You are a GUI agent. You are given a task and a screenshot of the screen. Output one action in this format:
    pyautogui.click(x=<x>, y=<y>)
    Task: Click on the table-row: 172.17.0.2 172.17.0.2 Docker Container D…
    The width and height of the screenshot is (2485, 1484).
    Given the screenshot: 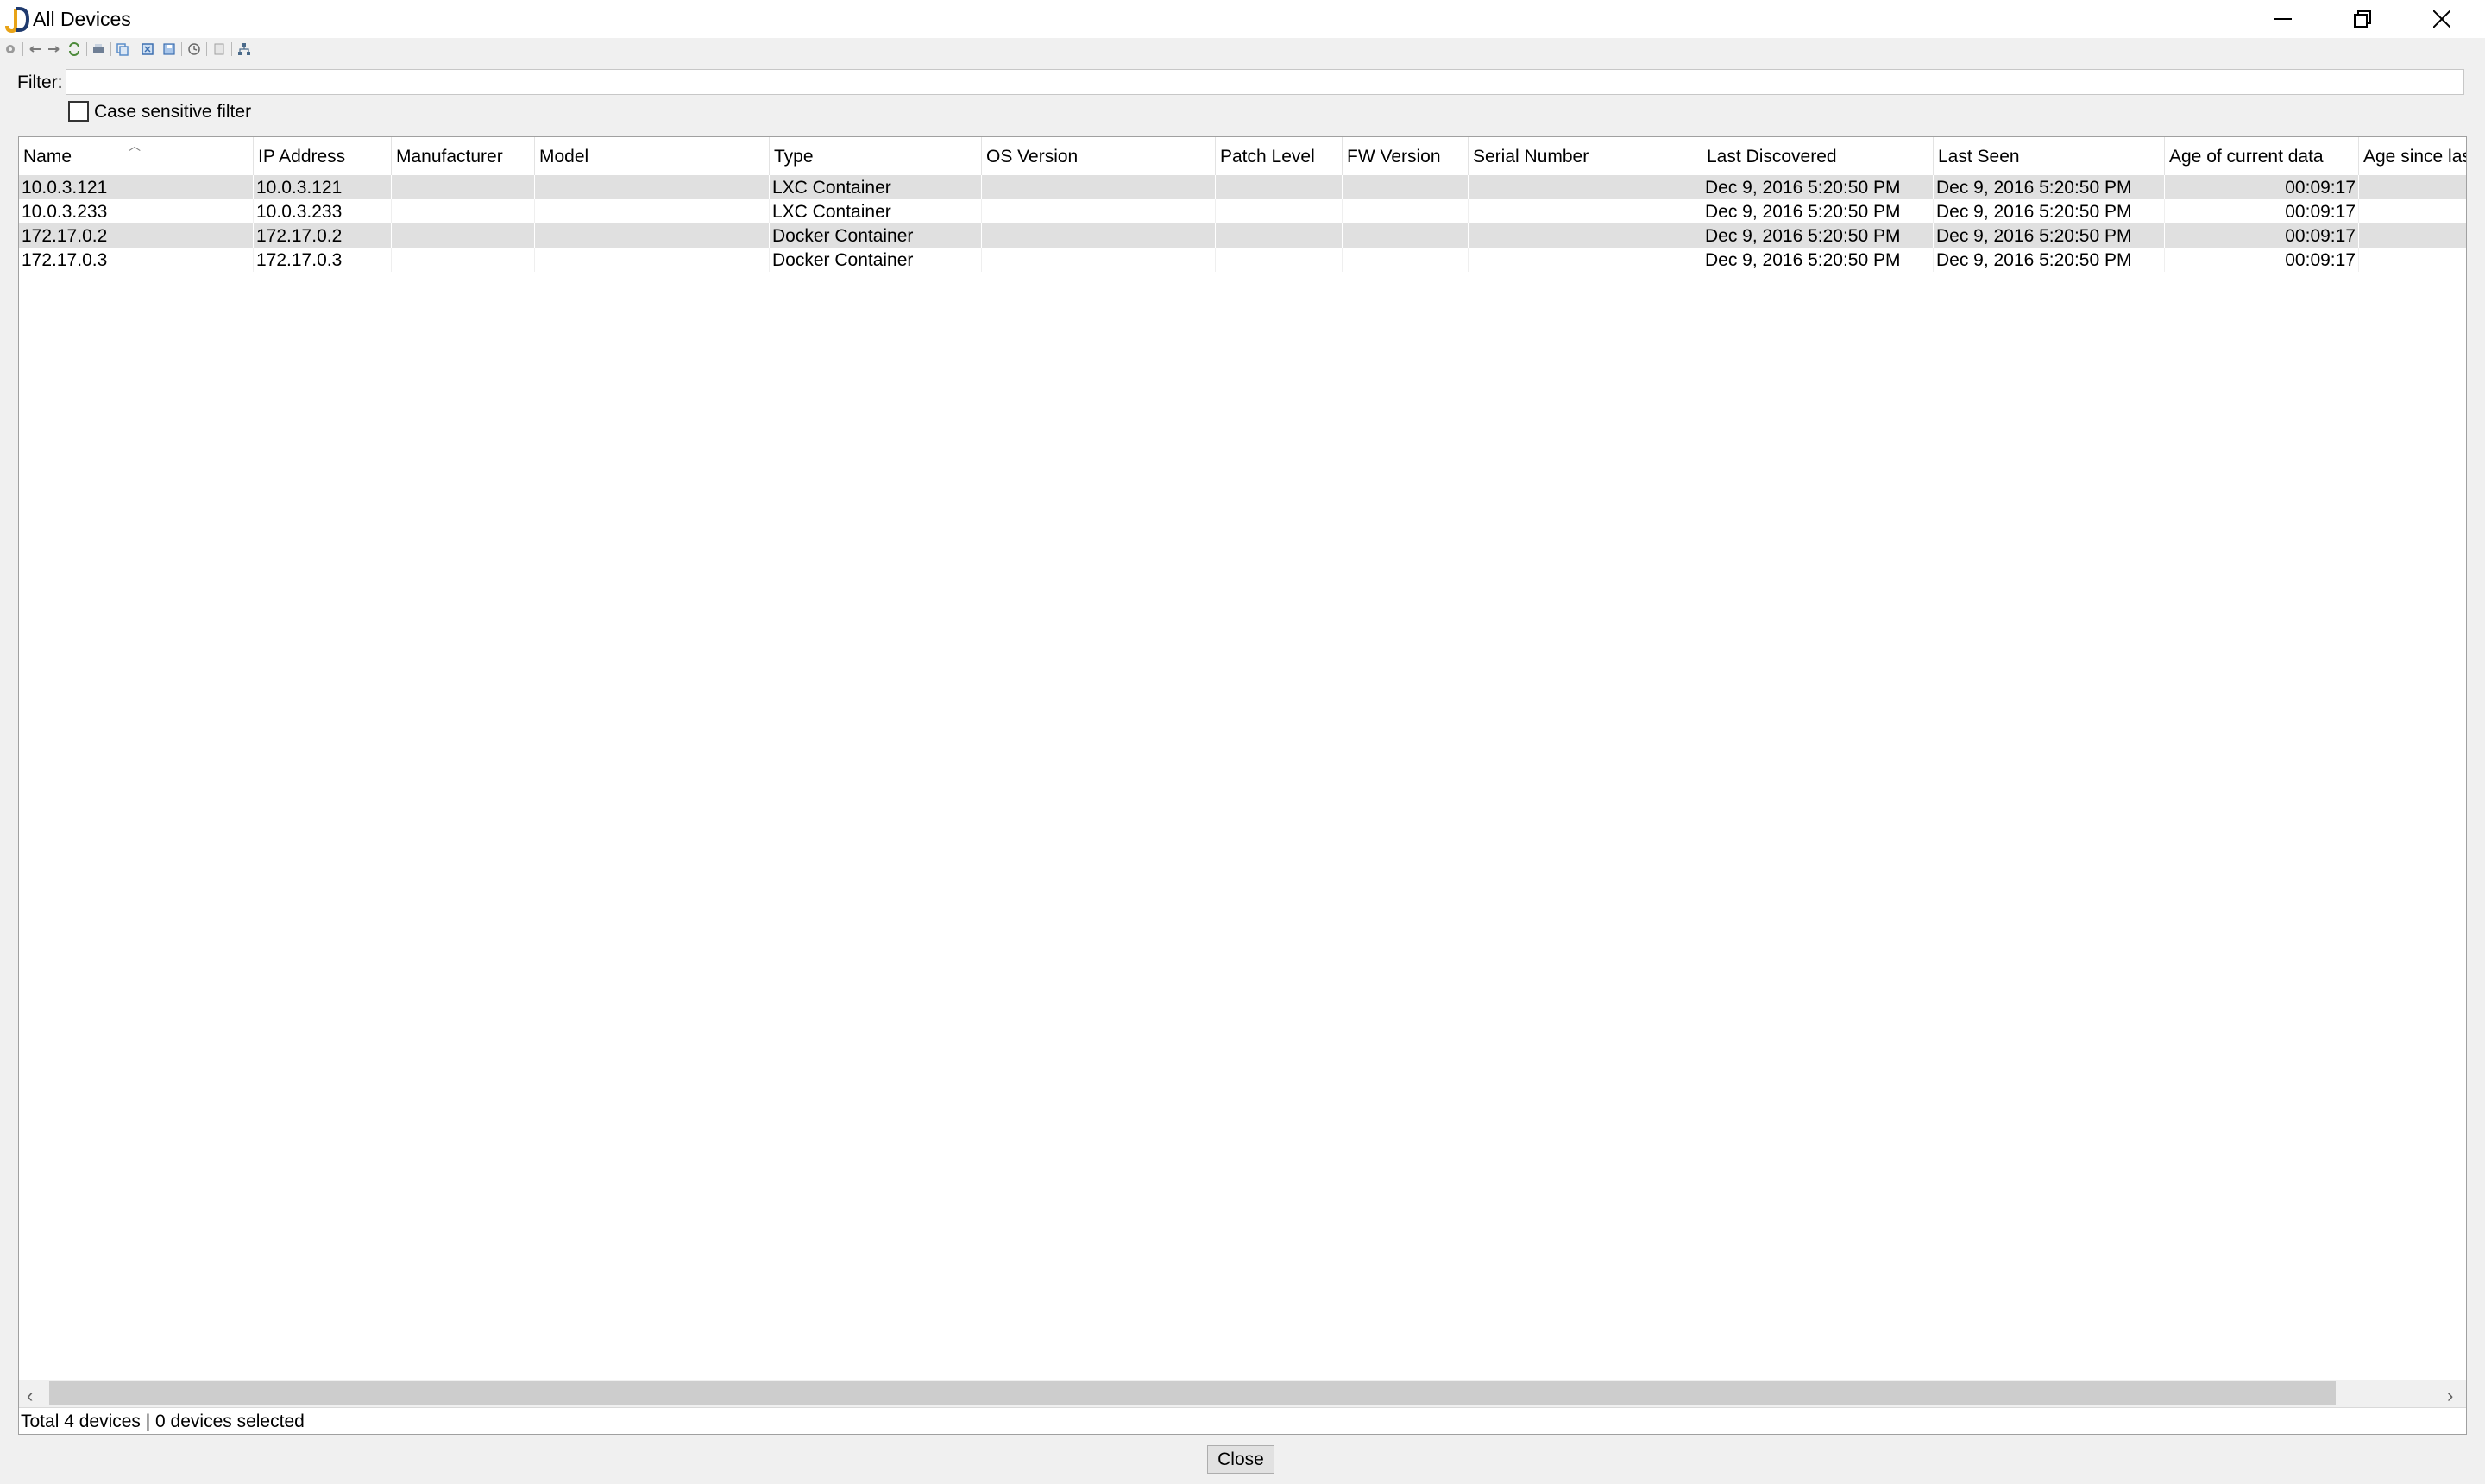 What is the action you would take?
    pyautogui.click(x=1242, y=235)
    